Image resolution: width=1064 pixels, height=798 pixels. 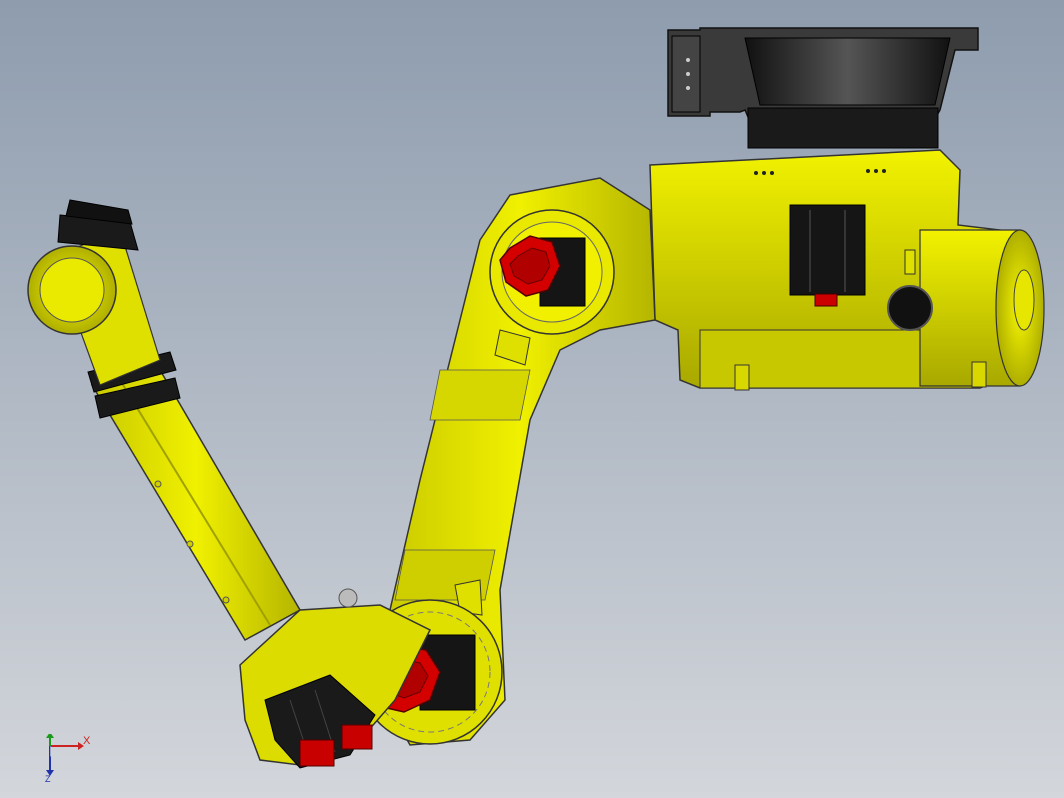 I want to click on triad-z-label: Z, so click(x=48, y=779).